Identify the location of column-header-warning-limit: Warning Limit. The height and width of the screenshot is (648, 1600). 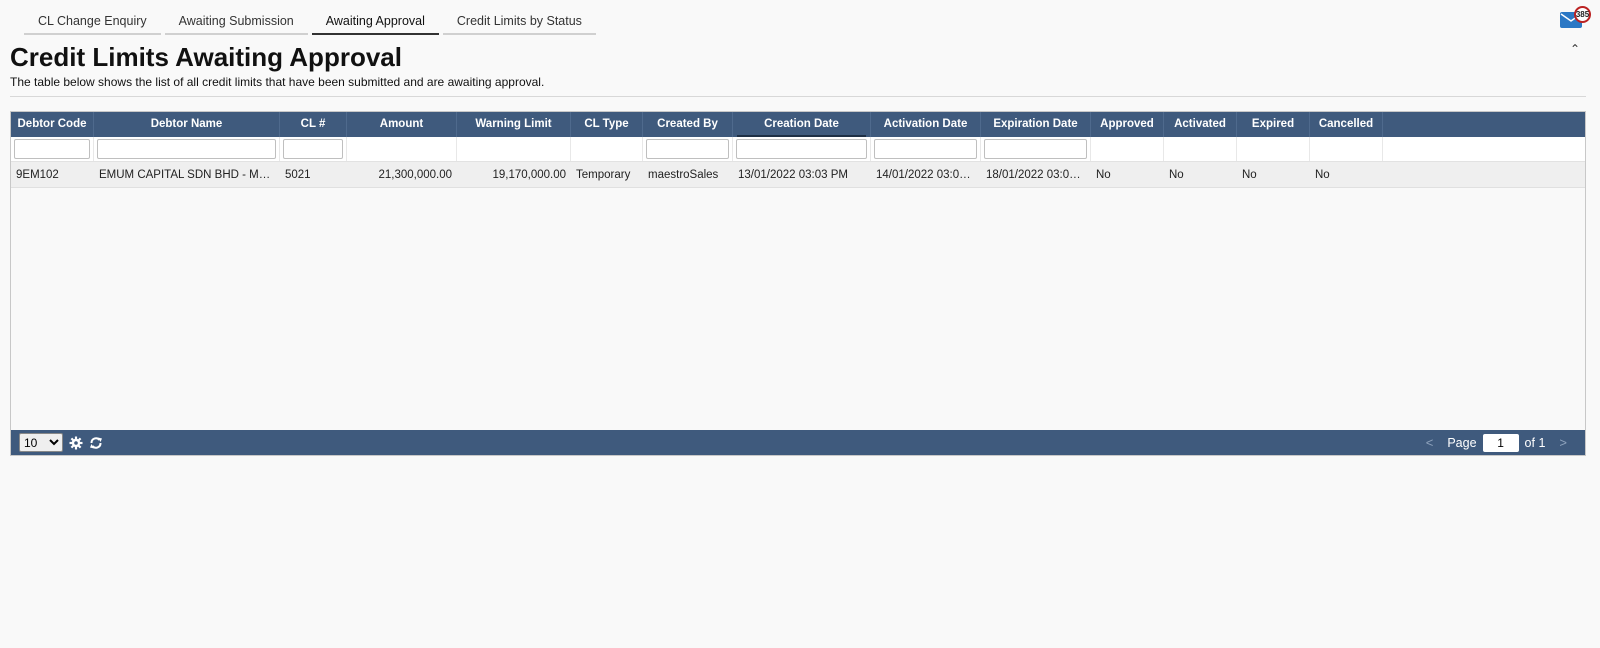
(514, 124).